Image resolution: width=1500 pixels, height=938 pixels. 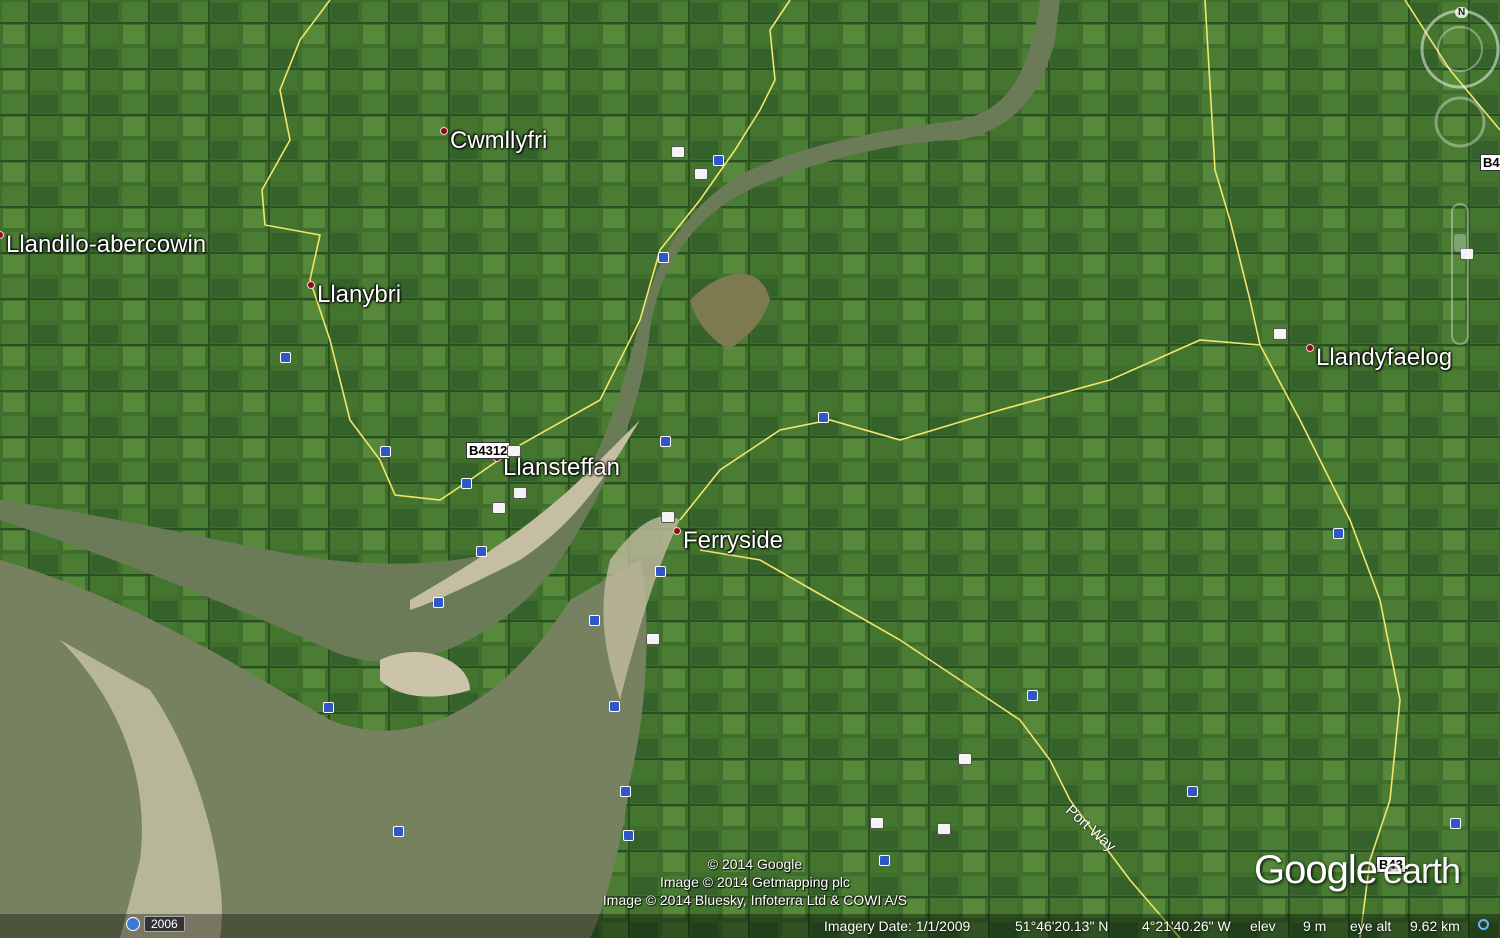 What do you see at coordinates (499, 508) in the screenshot?
I see `car-icon` at bounding box center [499, 508].